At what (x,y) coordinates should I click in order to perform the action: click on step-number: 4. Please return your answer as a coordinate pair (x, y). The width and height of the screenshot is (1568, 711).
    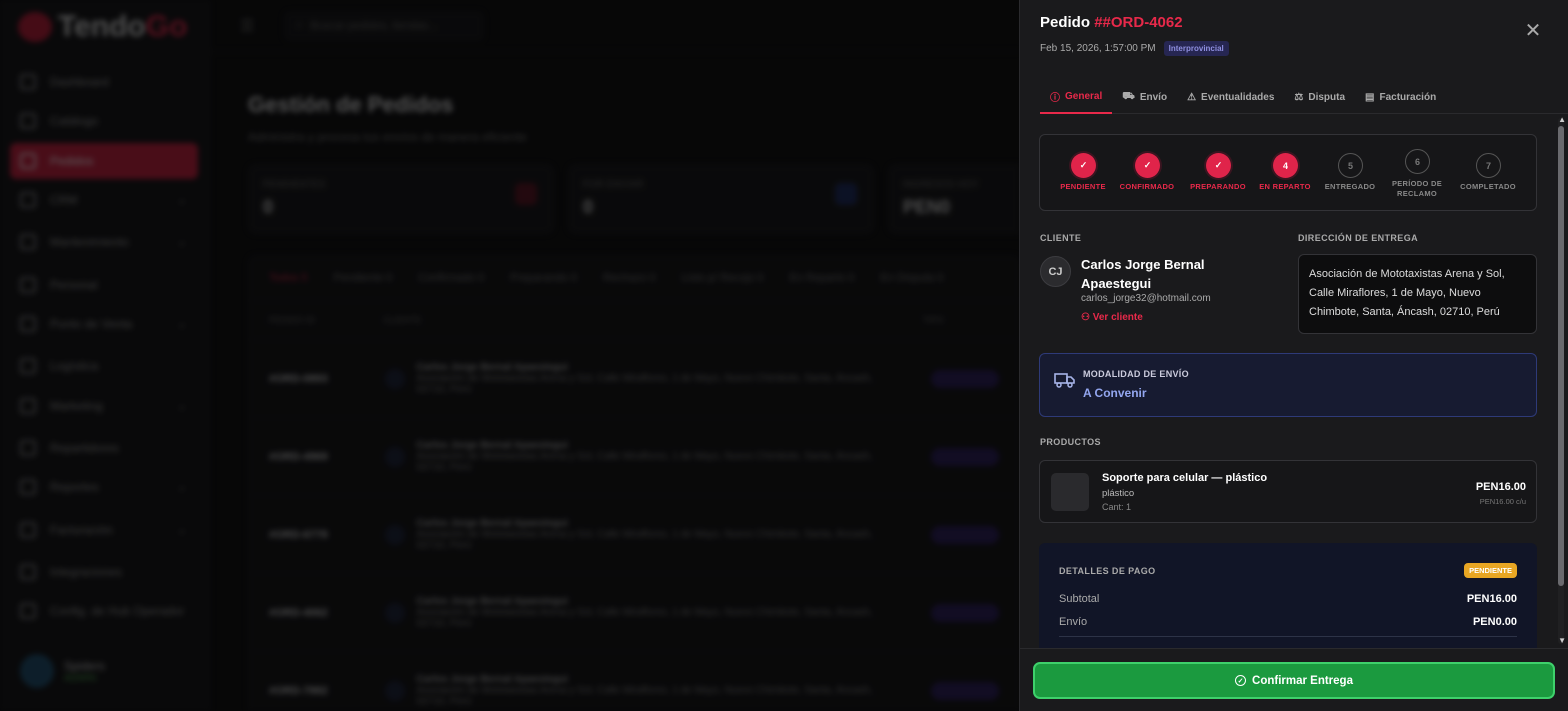
    Looking at the image, I should click on (1285, 165).